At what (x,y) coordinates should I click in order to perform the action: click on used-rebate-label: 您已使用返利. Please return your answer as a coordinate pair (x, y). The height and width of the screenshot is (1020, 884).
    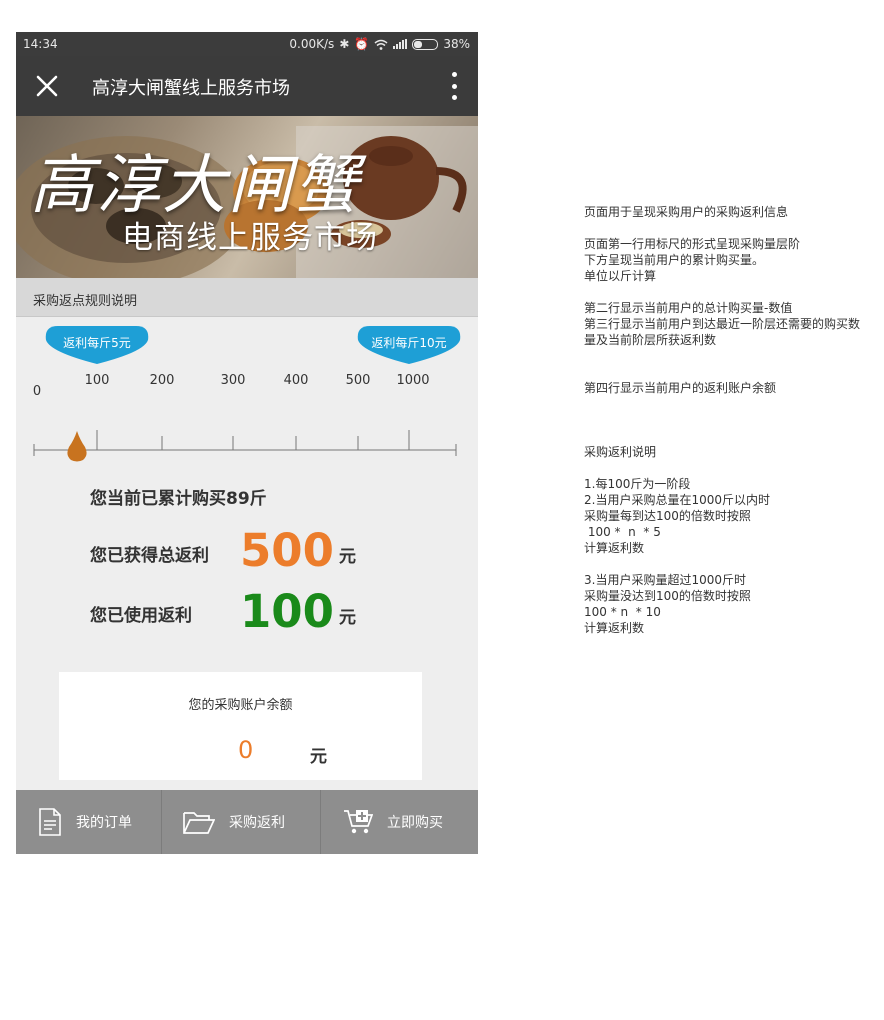
    Looking at the image, I should click on (141, 616).